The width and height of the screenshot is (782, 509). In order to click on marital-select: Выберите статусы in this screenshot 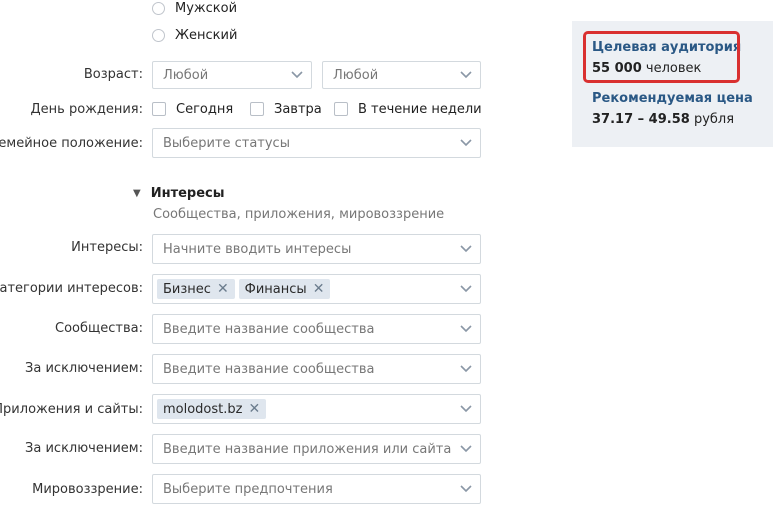, I will do `click(316, 143)`.